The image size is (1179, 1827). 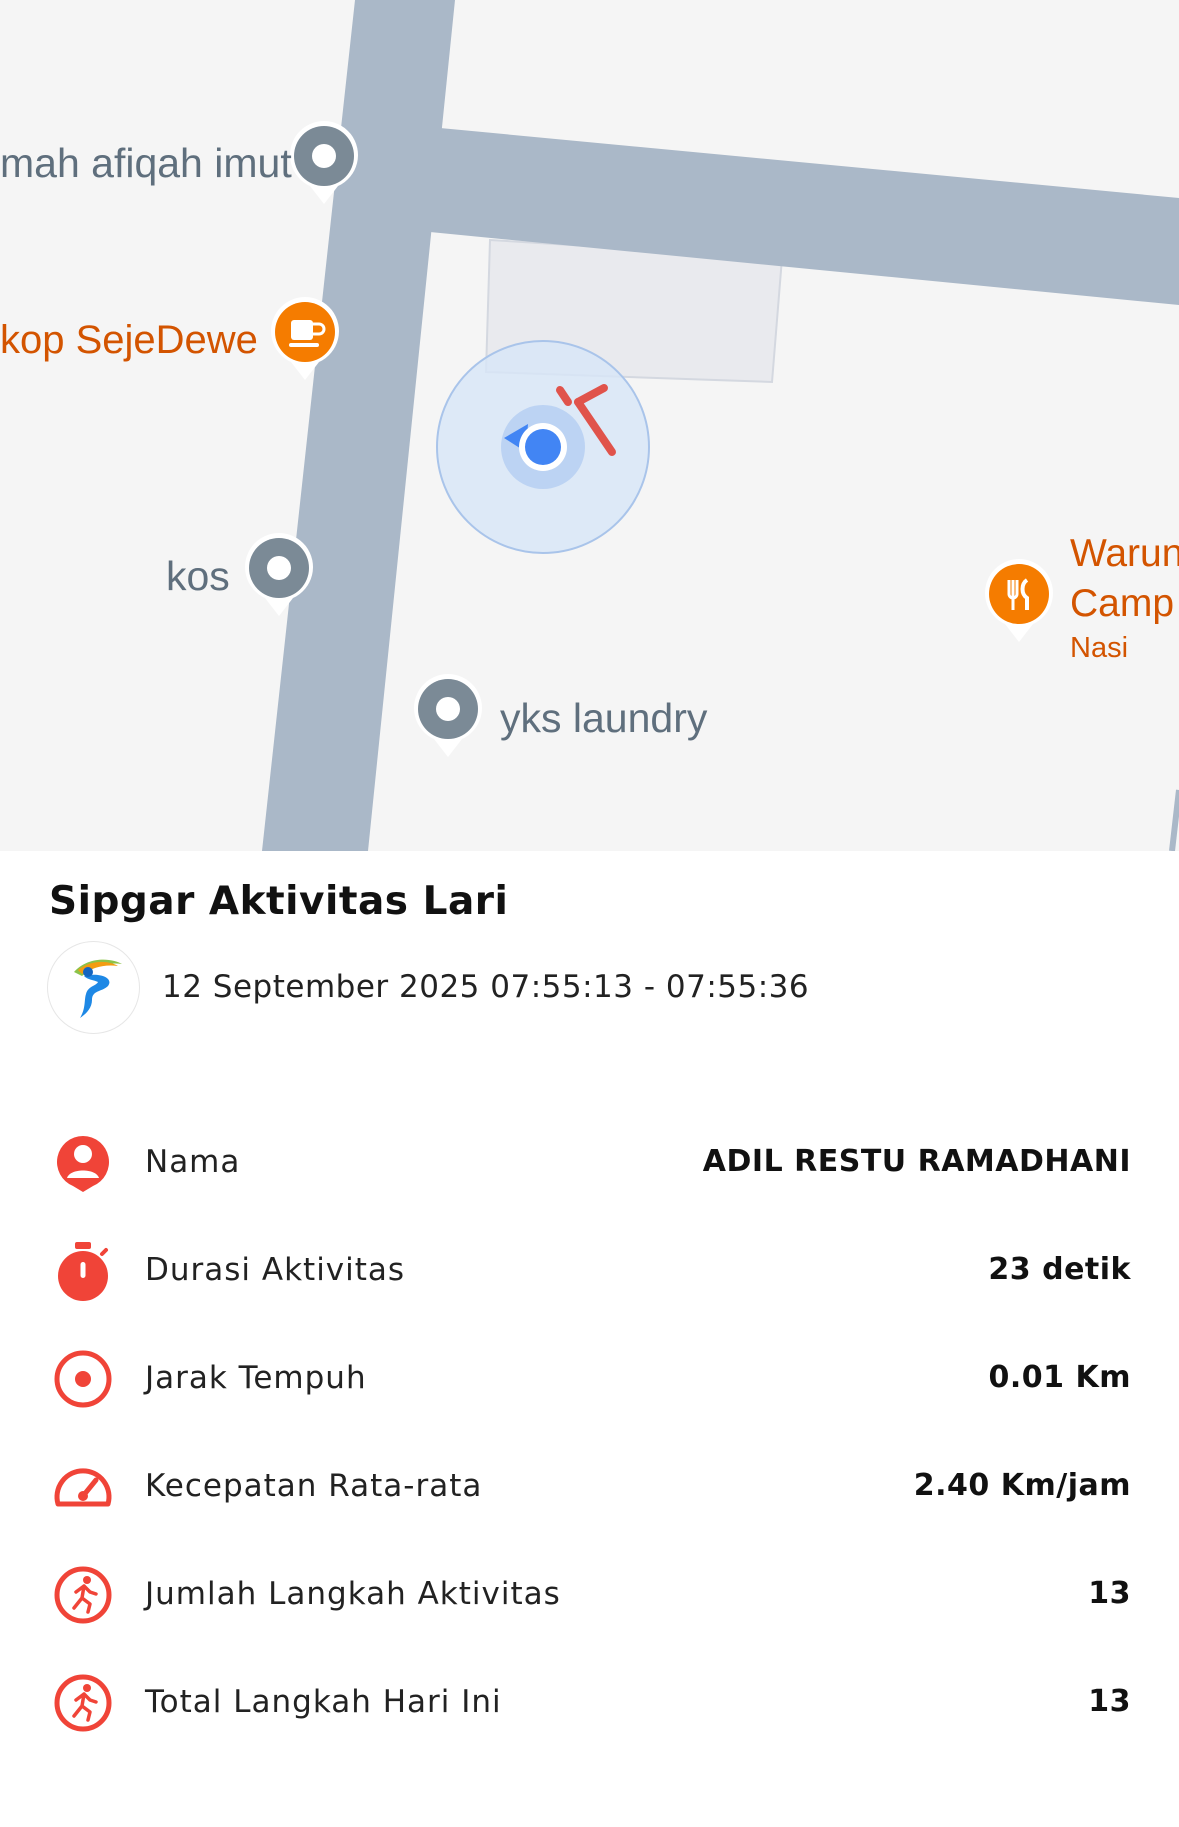 What do you see at coordinates (589, 1487) in the screenshot?
I see `stat-row-kecepatan: Kecepatan Rata-rata 2.40 Km/jam` at bounding box center [589, 1487].